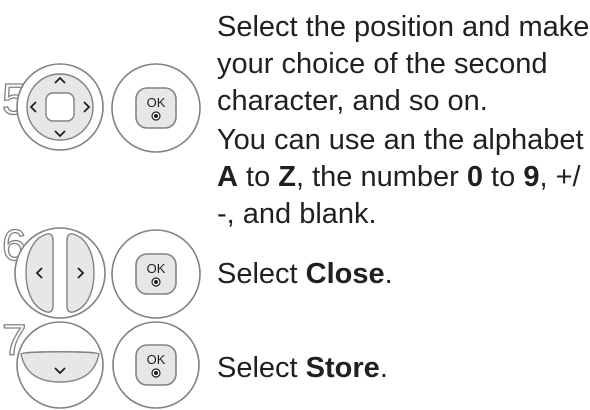 The height and width of the screenshot is (410, 590). What do you see at coordinates (399, 177) in the screenshot?
I see `text-line: A to Z, the number 0 to 9, +/` at bounding box center [399, 177].